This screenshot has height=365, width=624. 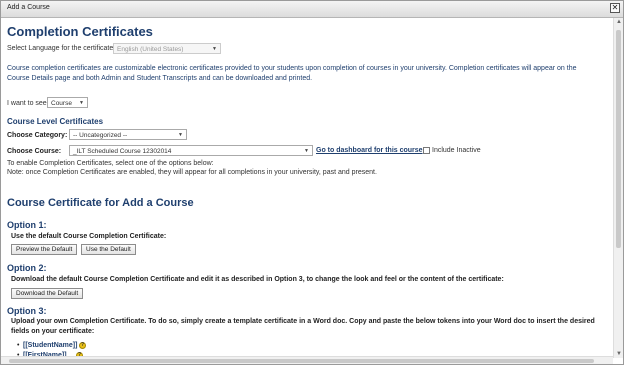 I want to click on use-default-button: Use the Default, so click(x=108, y=249).